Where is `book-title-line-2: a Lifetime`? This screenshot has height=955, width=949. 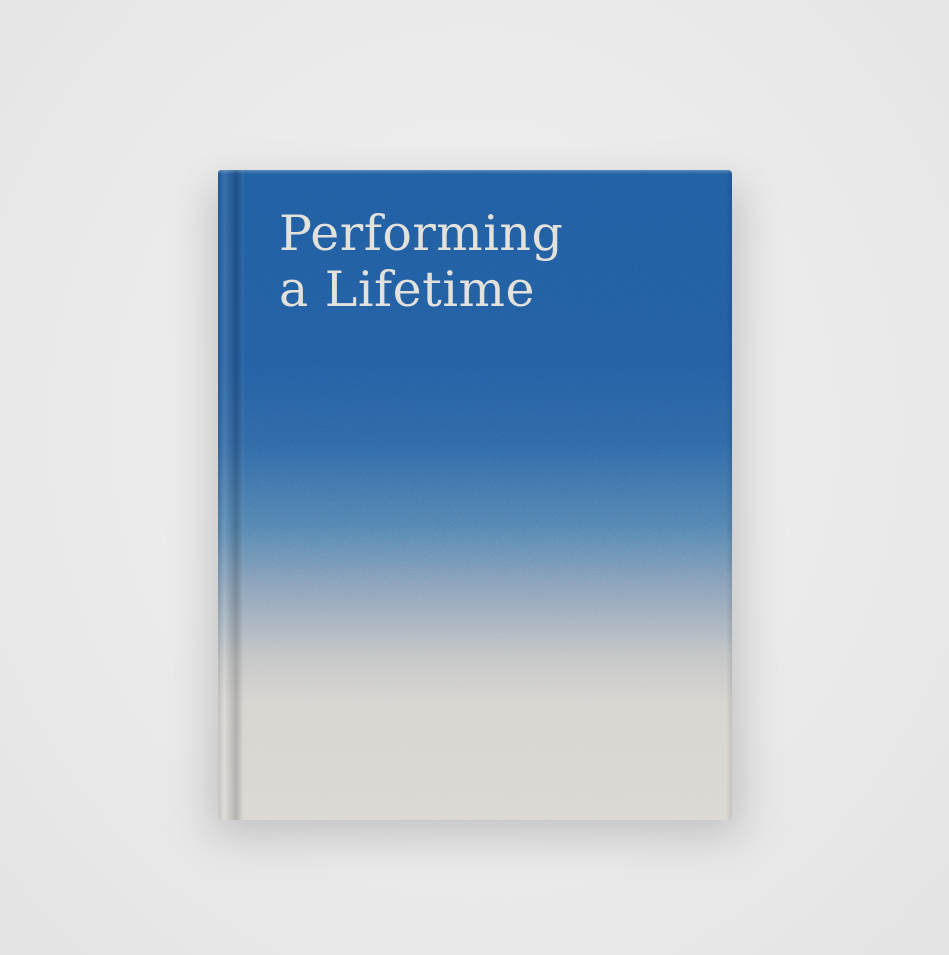 book-title-line-2: a Lifetime is located at coordinates (407, 289).